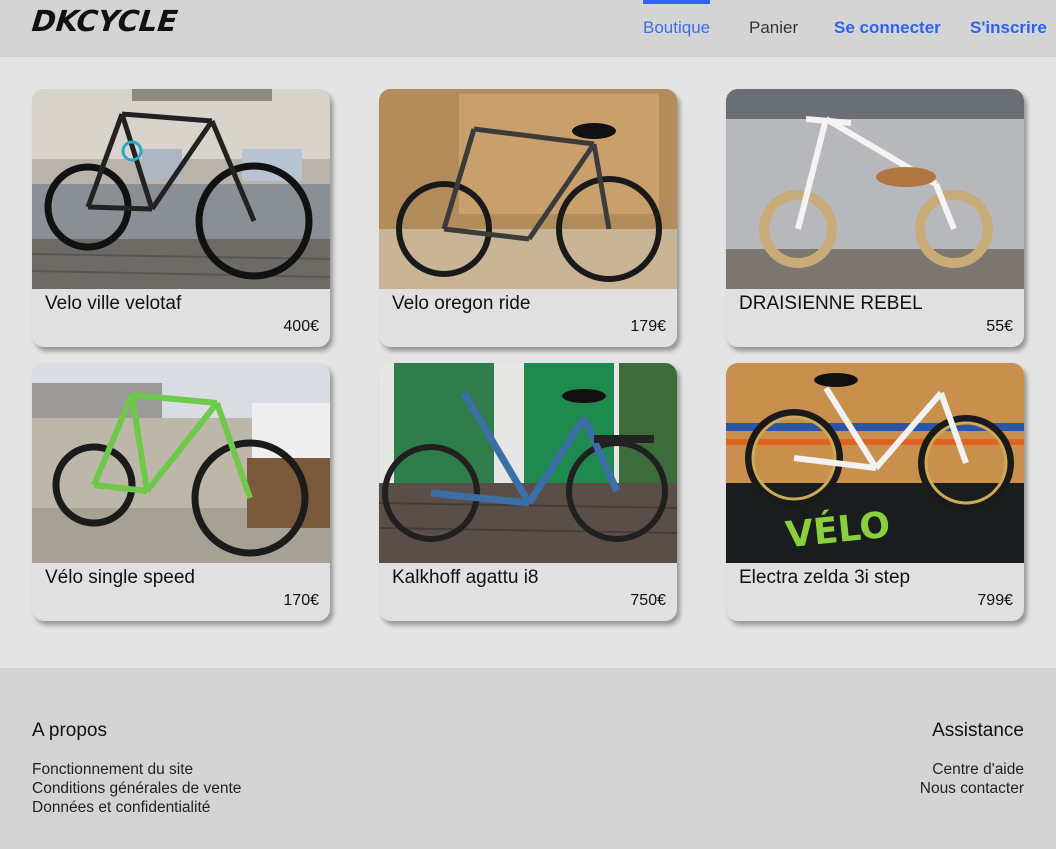 Image resolution: width=1056 pixels, height=849 pixels. I want to click on nav-boutique: Boutique, so click(676, 28).